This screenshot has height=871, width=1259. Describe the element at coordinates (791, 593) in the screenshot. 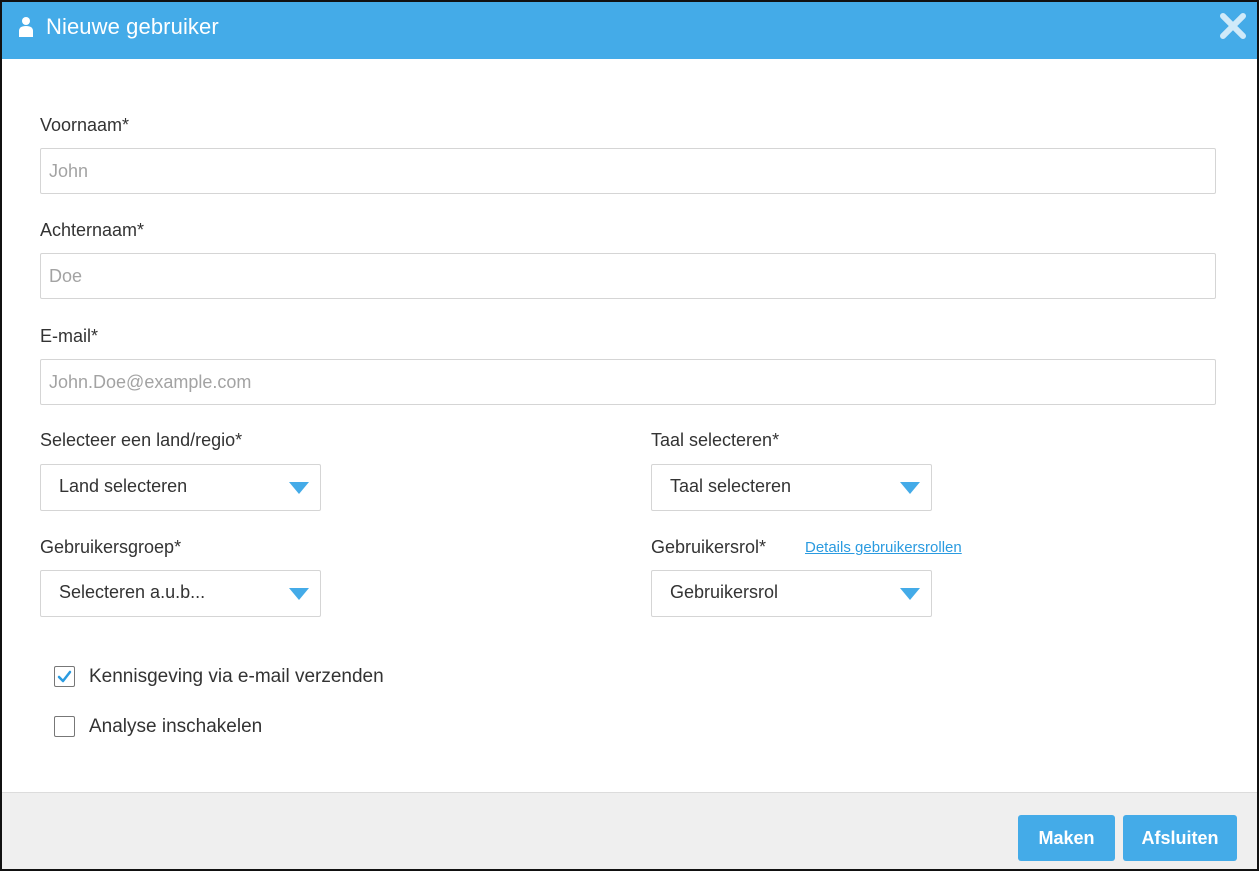

I see `user-role-select: Gebruikersrol` at that location.